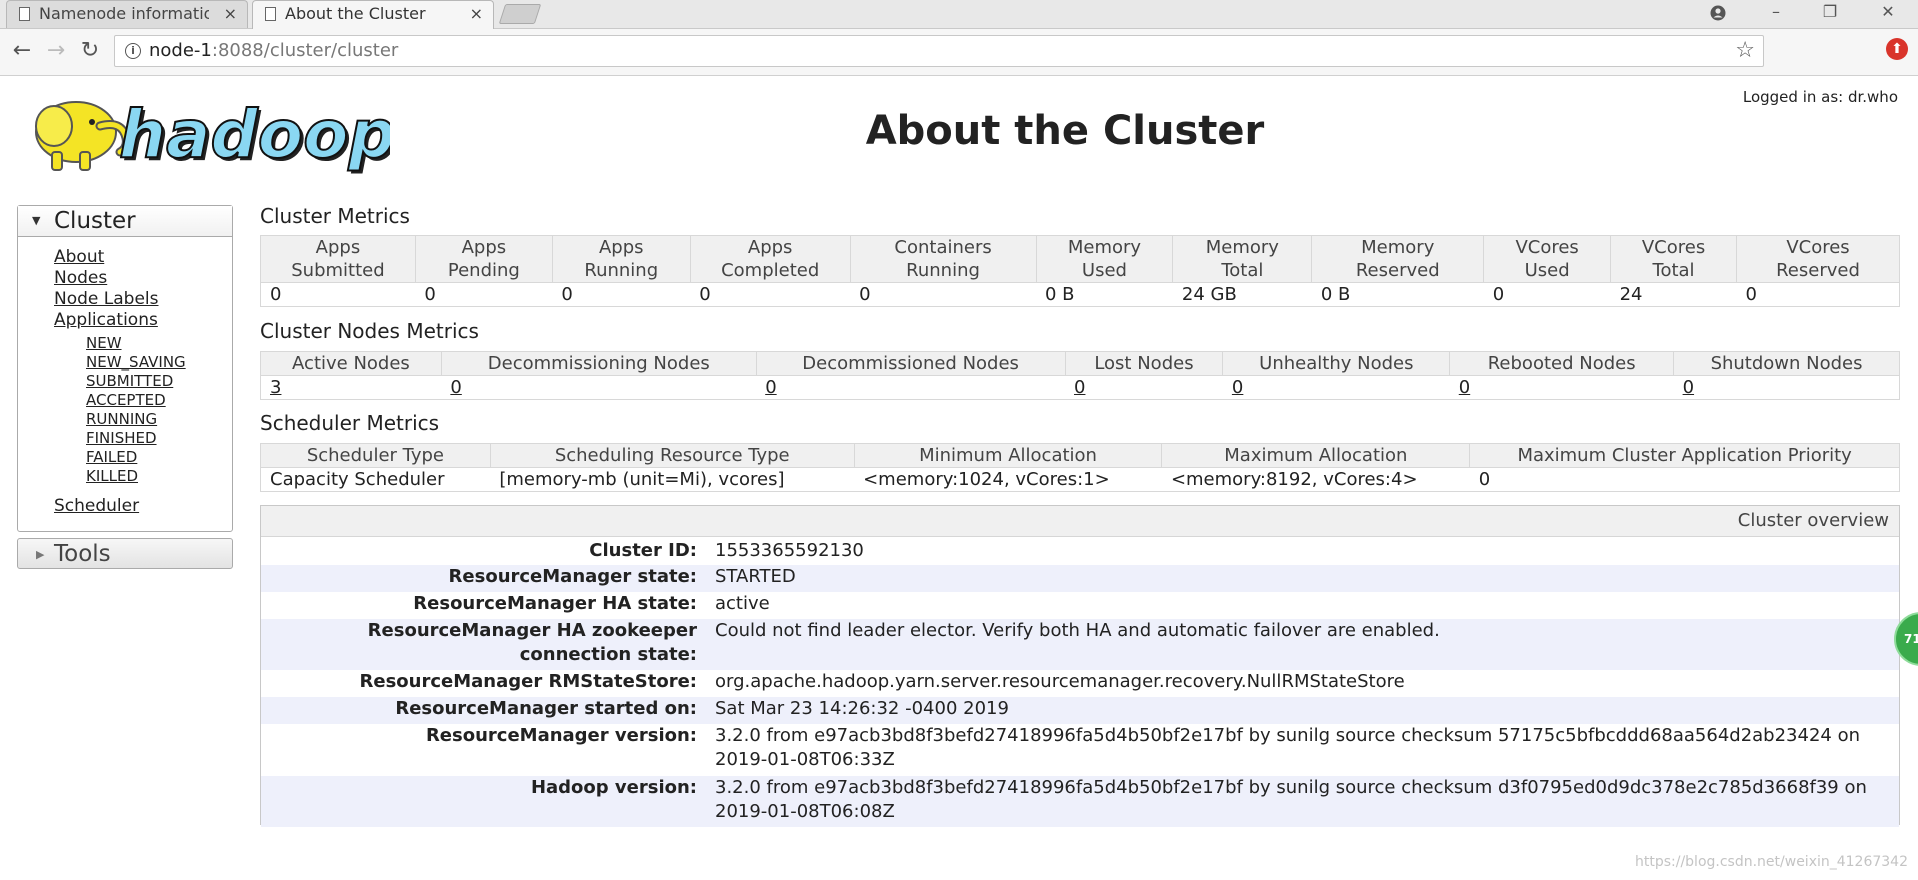 The width and height of the screenshot is (1918, 880). Describe the element at coordinates (1398, 259) in the screenshot. I see `column-header: Memory Reserved` at that location.